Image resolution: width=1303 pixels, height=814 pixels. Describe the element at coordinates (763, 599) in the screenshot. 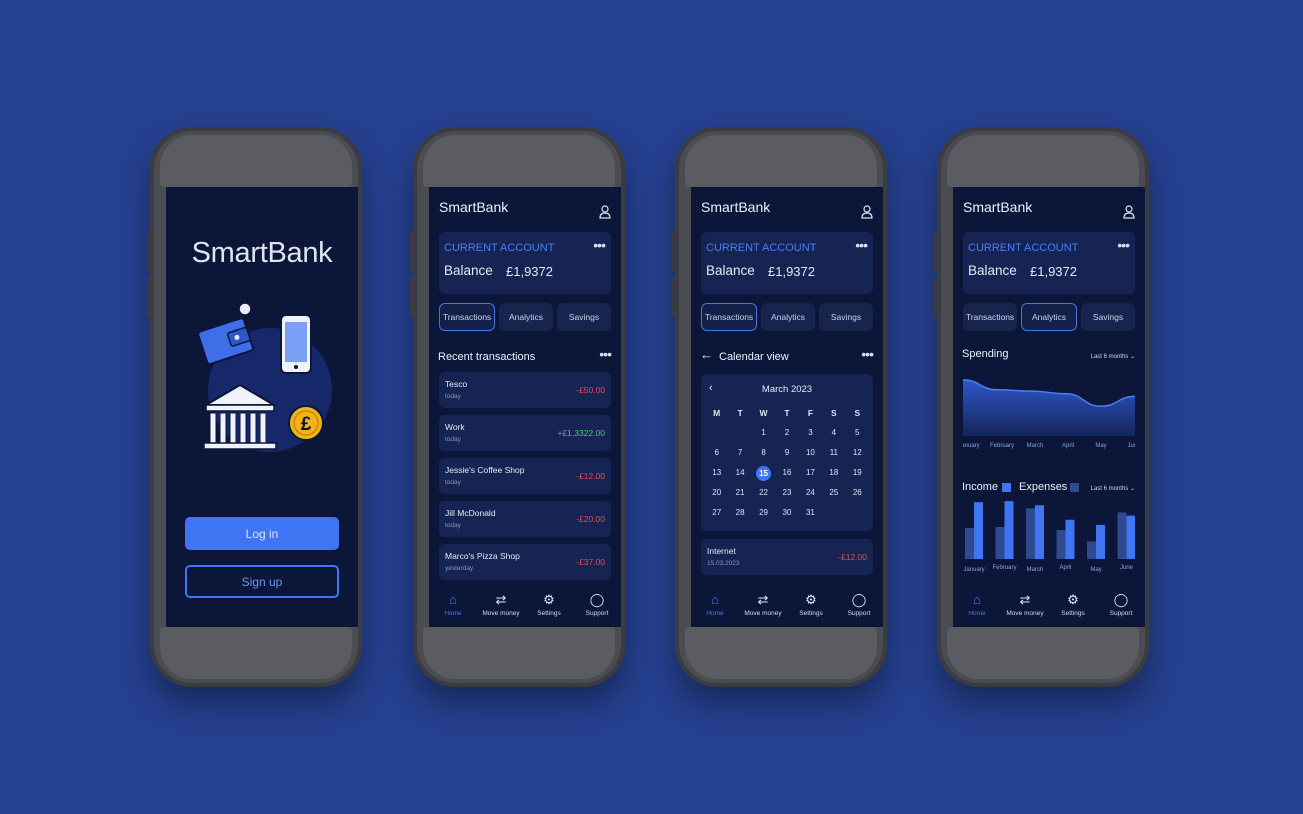

I see `transfer-arrows-icon: ⇄` at that location.